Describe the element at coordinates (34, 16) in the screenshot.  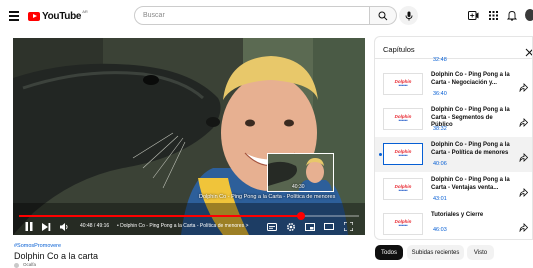
I see `youtube-play-icon` at that location.